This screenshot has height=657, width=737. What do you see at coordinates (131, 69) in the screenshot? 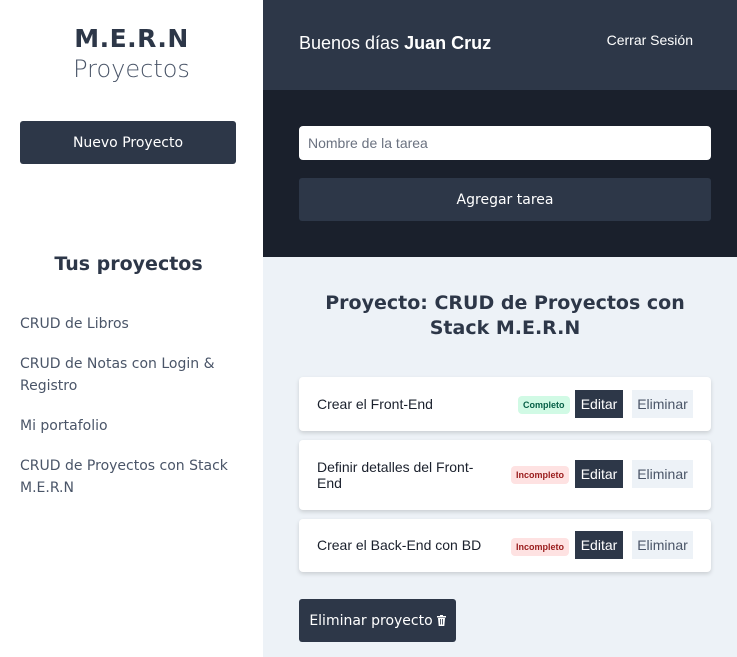
I see `logo-subtitle: Proyectos` at bounding box center [131, 69].